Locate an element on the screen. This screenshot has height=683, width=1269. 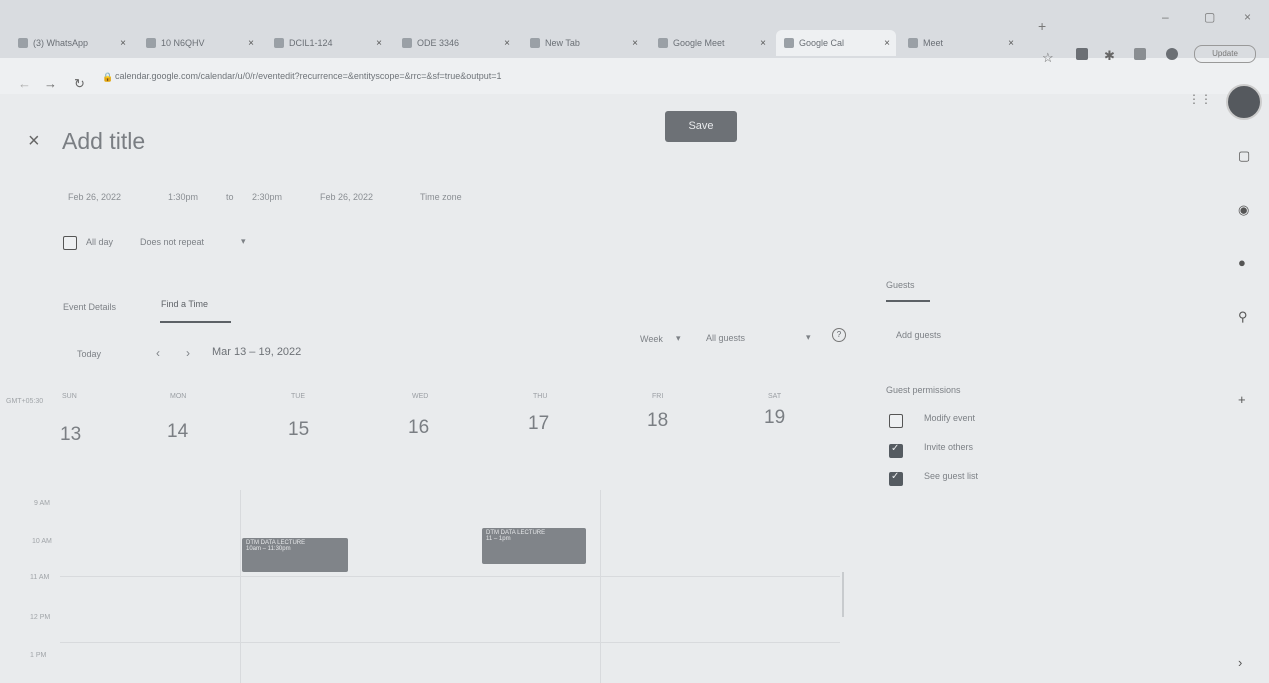
day-abbr: SUN is located at coordinates (69, 396).